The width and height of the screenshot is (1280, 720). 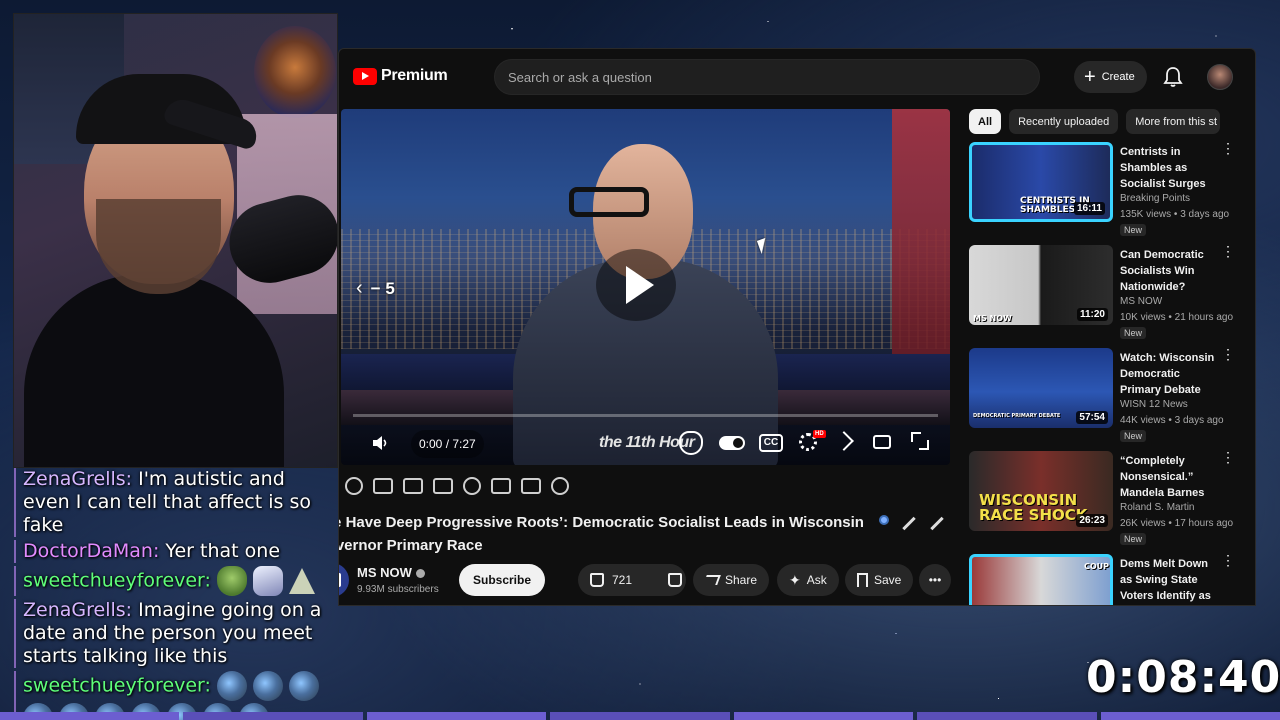 I want to click on goblin-emote-icon, so click(x=232, y=581).